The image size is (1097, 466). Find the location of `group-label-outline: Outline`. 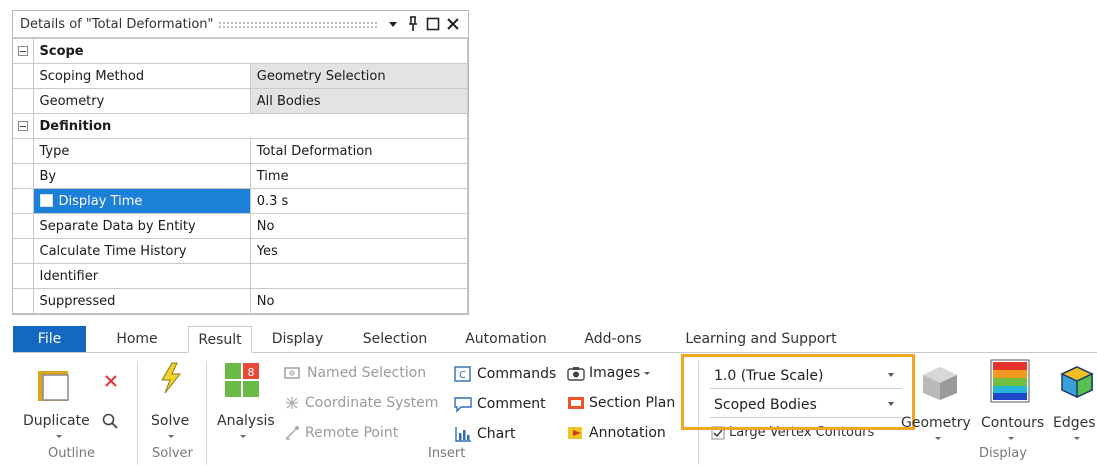

group-label-outline: Outline is located at coordinates (72, 453).